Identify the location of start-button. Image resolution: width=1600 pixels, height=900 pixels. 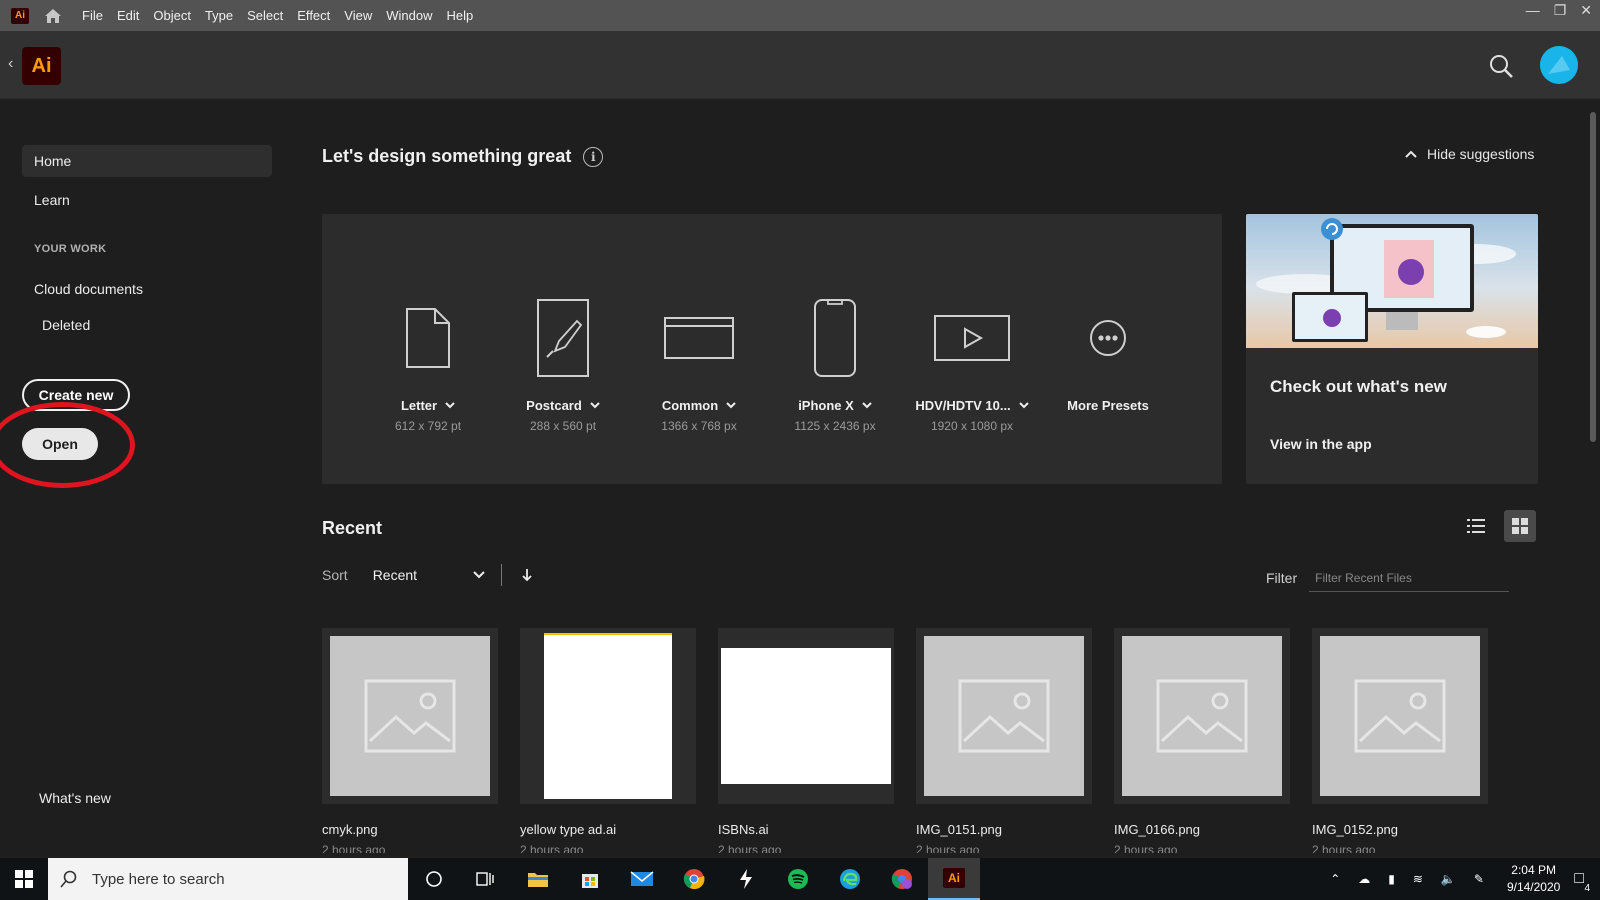
(24, 879).